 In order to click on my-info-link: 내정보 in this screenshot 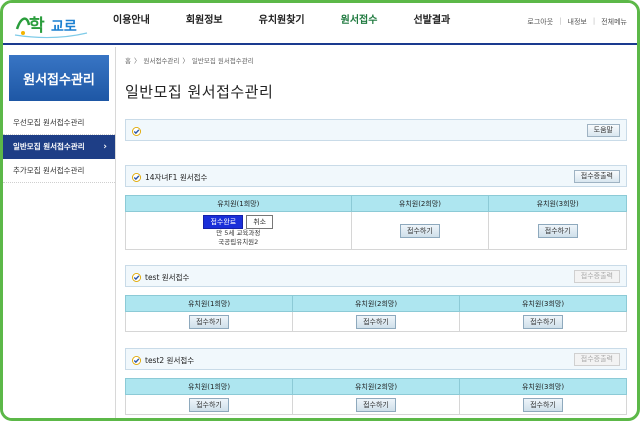, I will do `click(577, 22)`.